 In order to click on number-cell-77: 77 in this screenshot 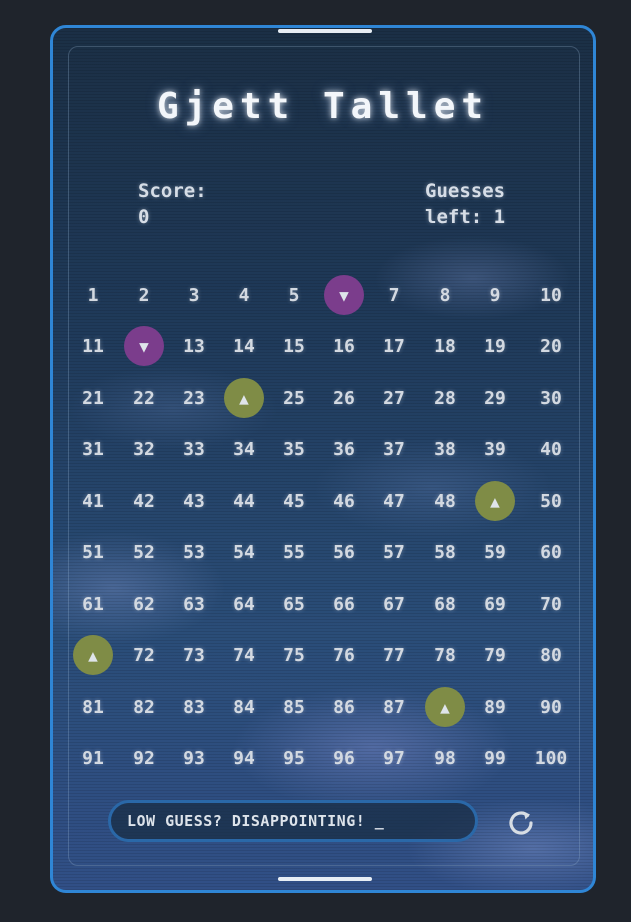, I will do `click(394, 655)`.